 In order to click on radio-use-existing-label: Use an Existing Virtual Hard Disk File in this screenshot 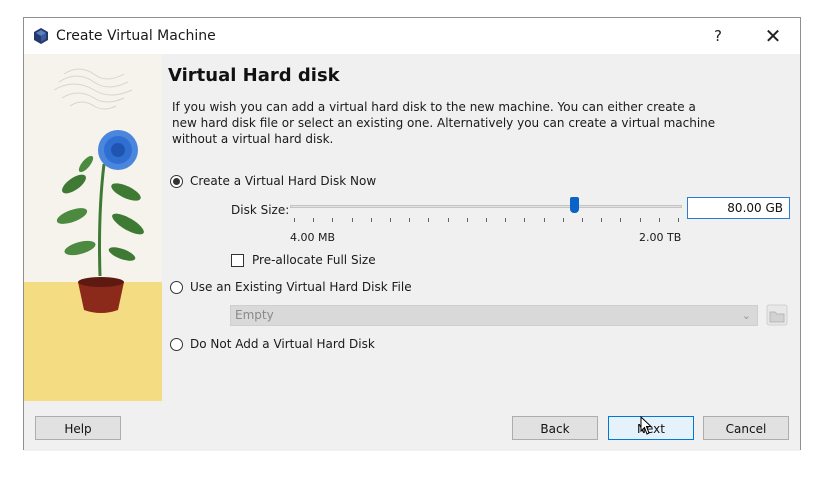, I will do `click(301, 287)`.